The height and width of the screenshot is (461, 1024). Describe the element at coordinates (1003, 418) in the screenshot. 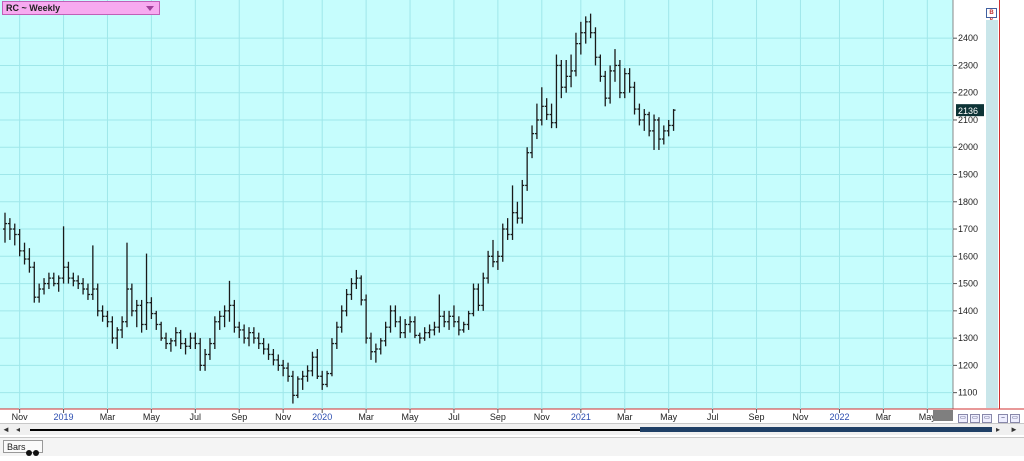

I see `minimize-icon: –` at that location.